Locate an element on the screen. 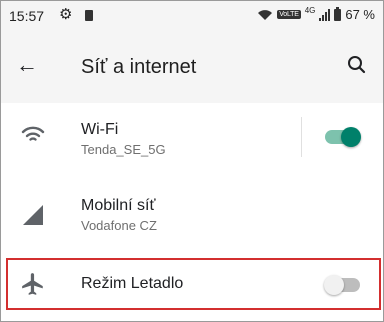 This screenshot has height=322, width=384. battery-percent: 67 % is located at coordinates (360, 14).